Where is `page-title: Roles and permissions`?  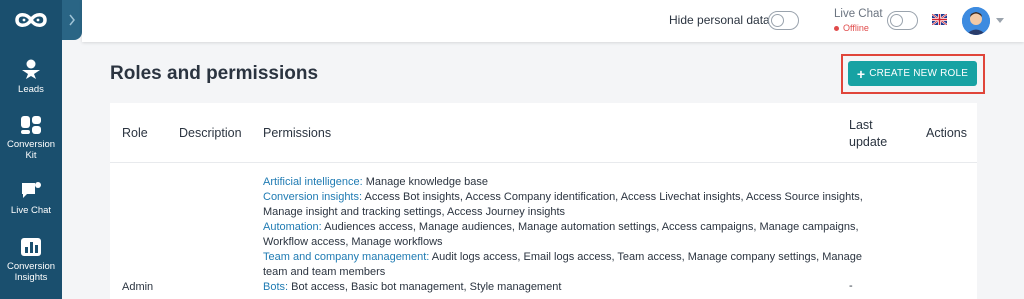
page-title: Roles and permissions is located at coordinates (214, 73).